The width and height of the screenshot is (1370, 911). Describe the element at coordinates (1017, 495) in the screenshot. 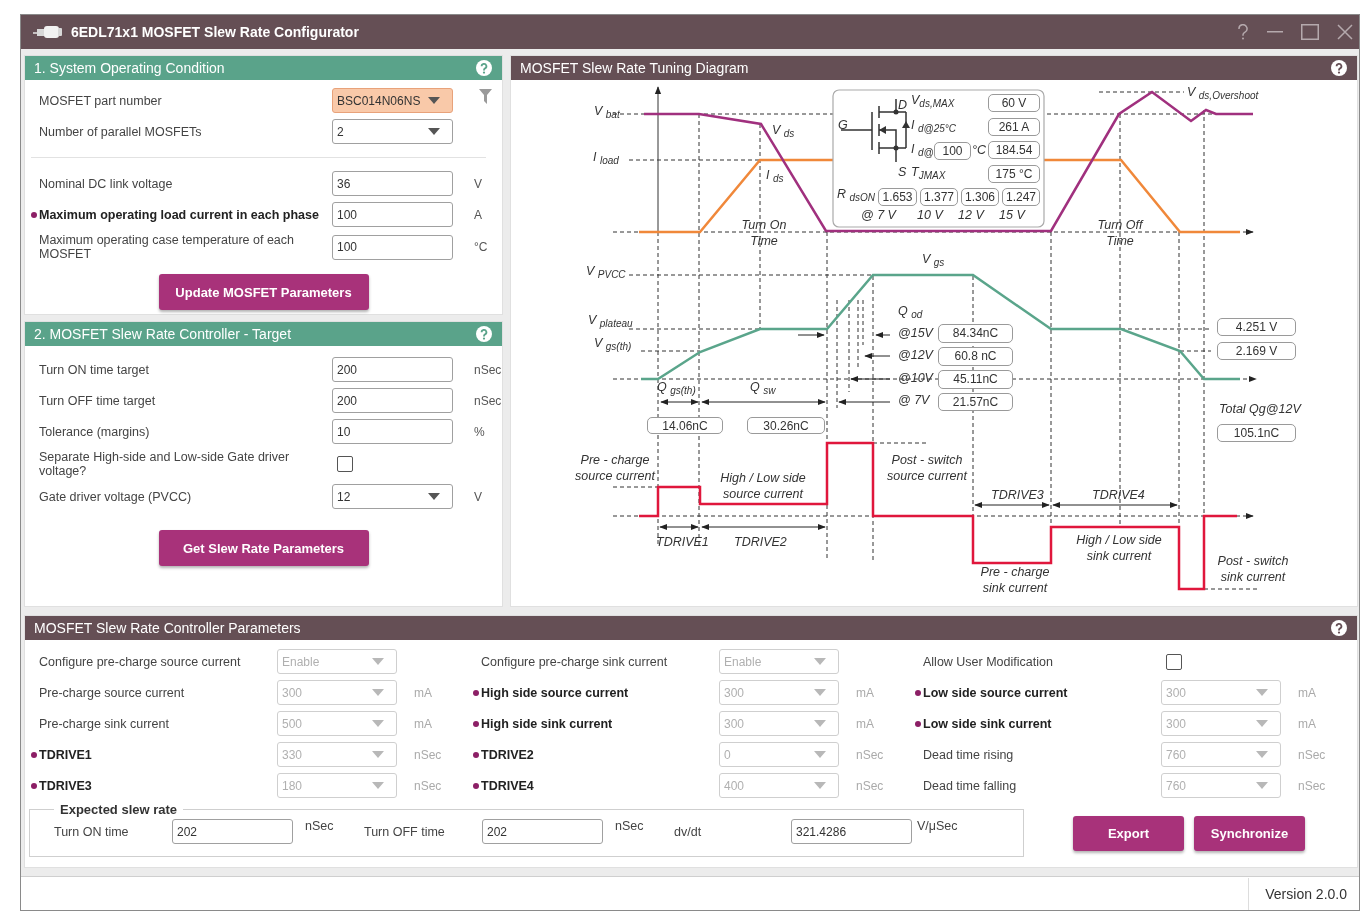

I see `diagram-label: TDRIVE3` at that location.